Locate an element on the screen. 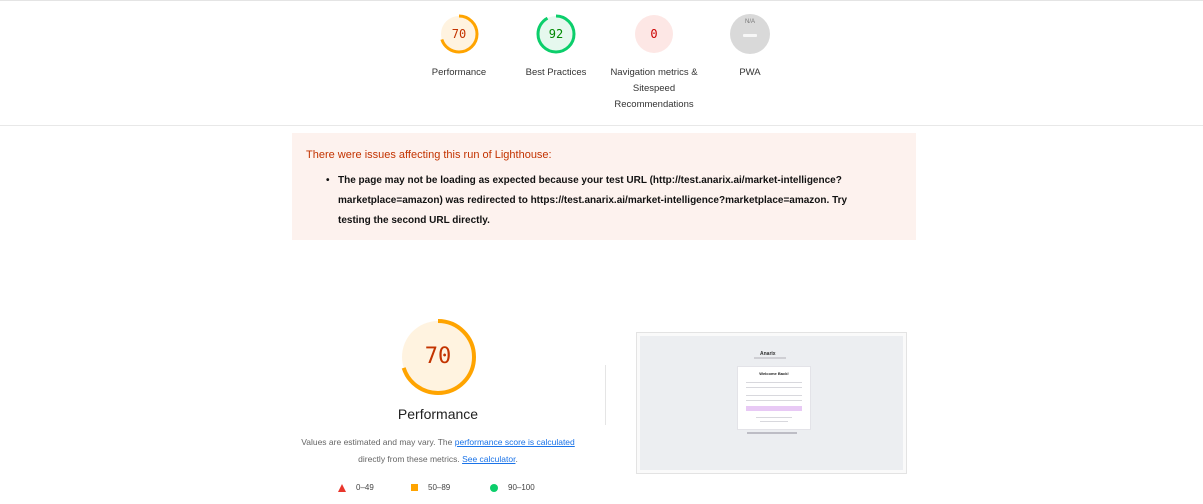 The width and height of the screenshot is (1203, 504). pwa-dash-icon is located at coordinates (750, 35).